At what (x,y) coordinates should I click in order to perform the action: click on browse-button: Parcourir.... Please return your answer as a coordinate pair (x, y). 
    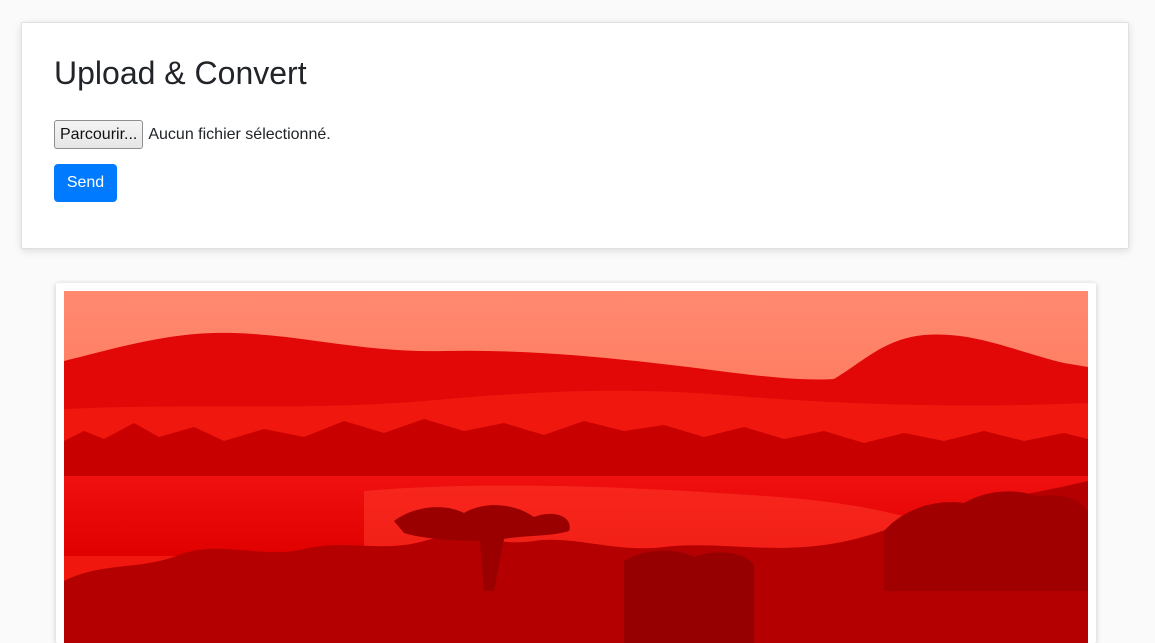
    Looking at the image, I should click on (99, 134).